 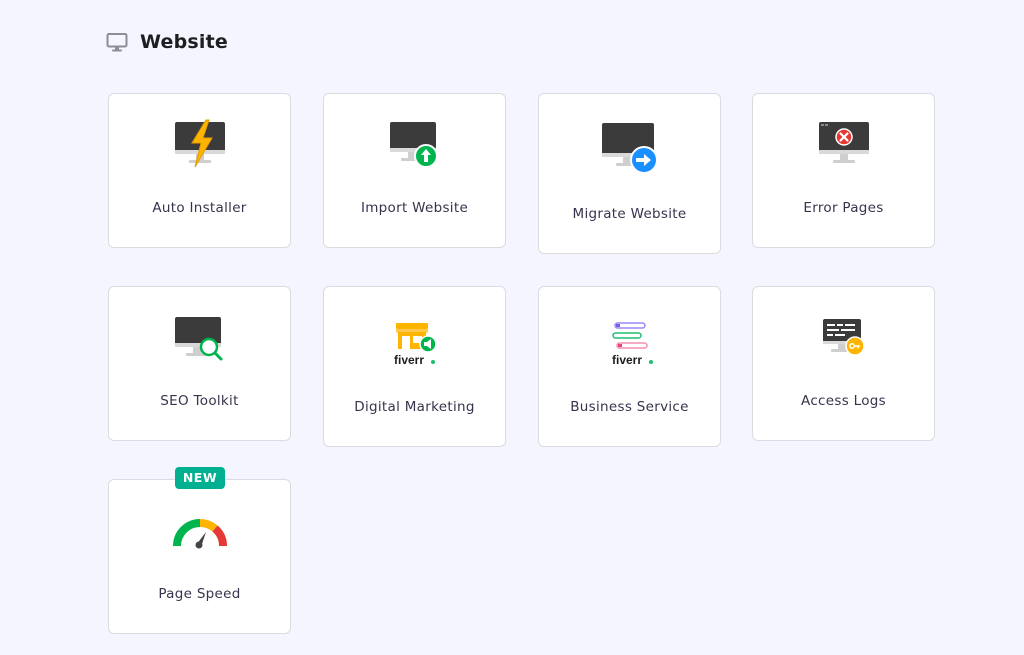 What do you see at coordinates (415, 345) in the screenshot?
I see `fiverr-storefront-icon: fiverr` at bounding box center [415, 345].